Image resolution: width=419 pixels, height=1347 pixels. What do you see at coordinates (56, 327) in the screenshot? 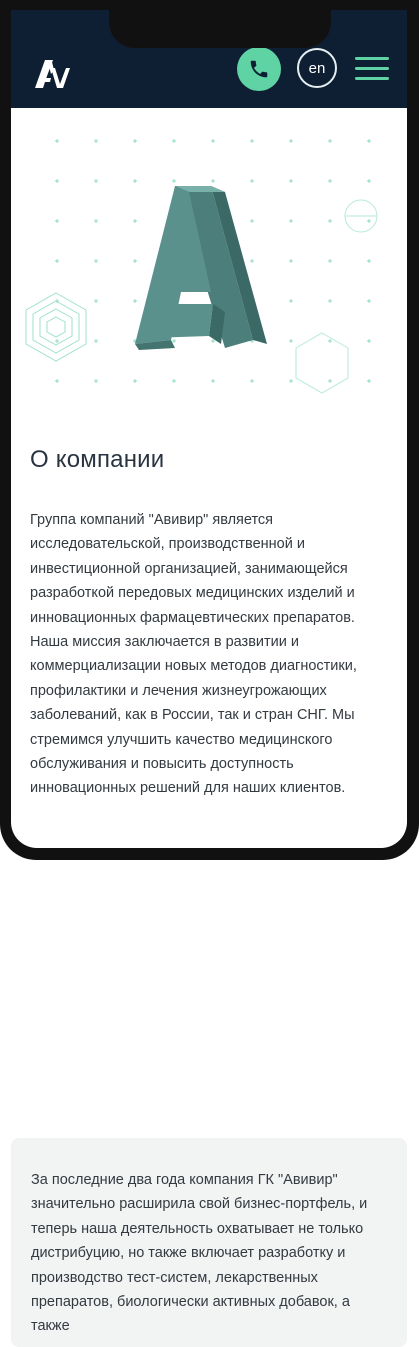
I see `hexagon-decoration-left` at bounding box center [56, 327].